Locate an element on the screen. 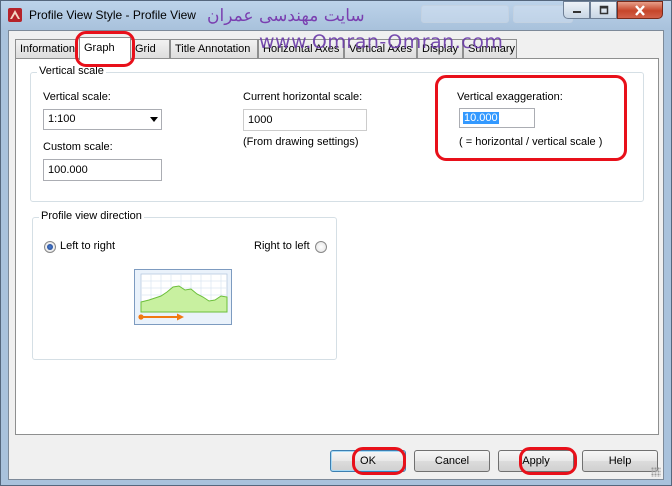  civil-3d-icon is located at coordinates (15, 15).